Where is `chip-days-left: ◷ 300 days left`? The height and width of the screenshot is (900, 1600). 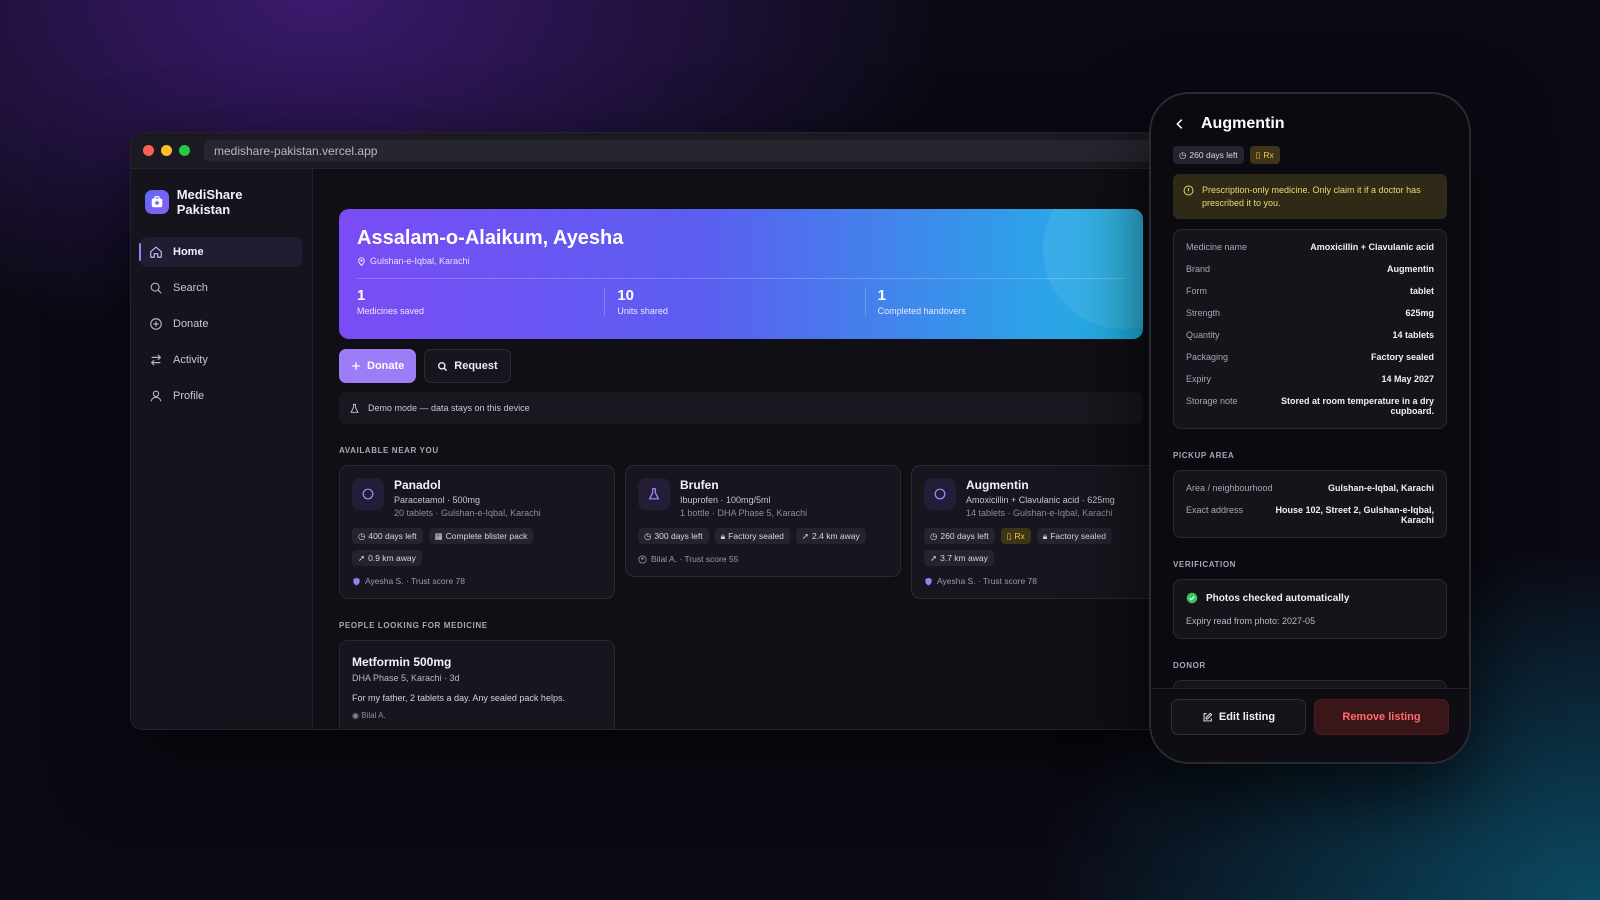
chip-days-left: ◷ 300 days left is located at coordinates (673, 536).